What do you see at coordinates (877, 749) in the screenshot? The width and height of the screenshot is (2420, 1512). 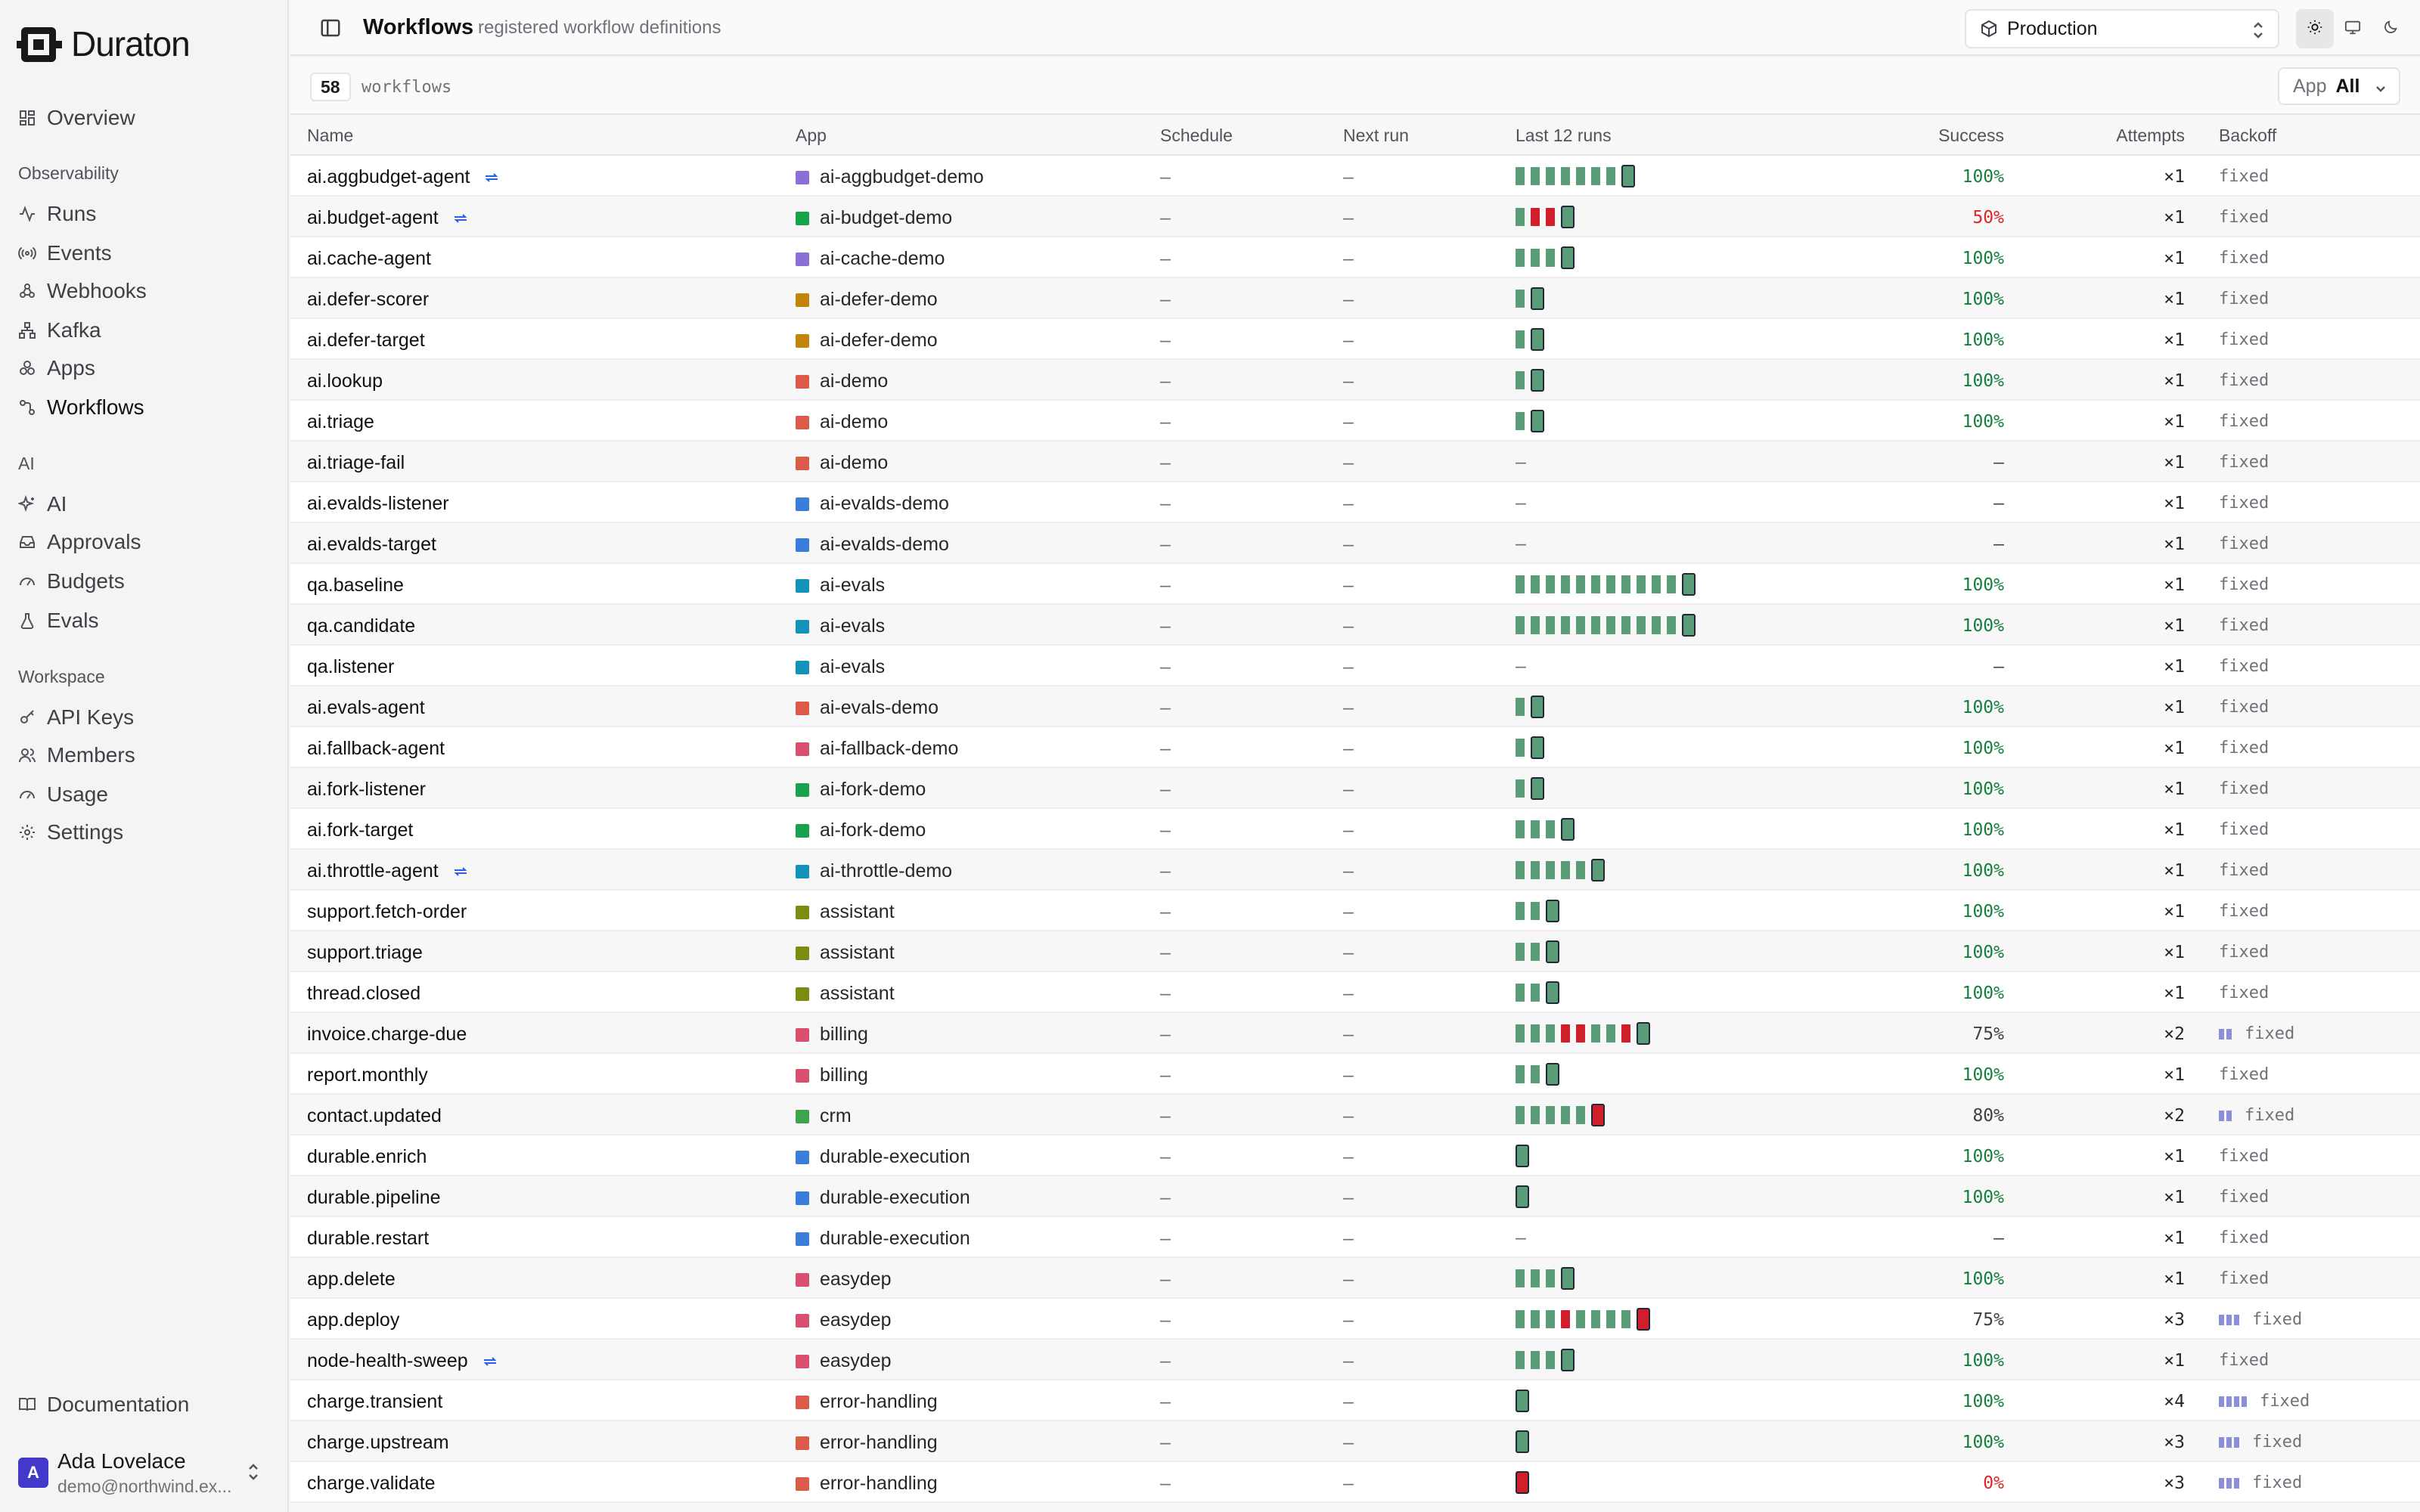 I see `app-cell: ai-fallback-demo` at bounding box center [877, 749].